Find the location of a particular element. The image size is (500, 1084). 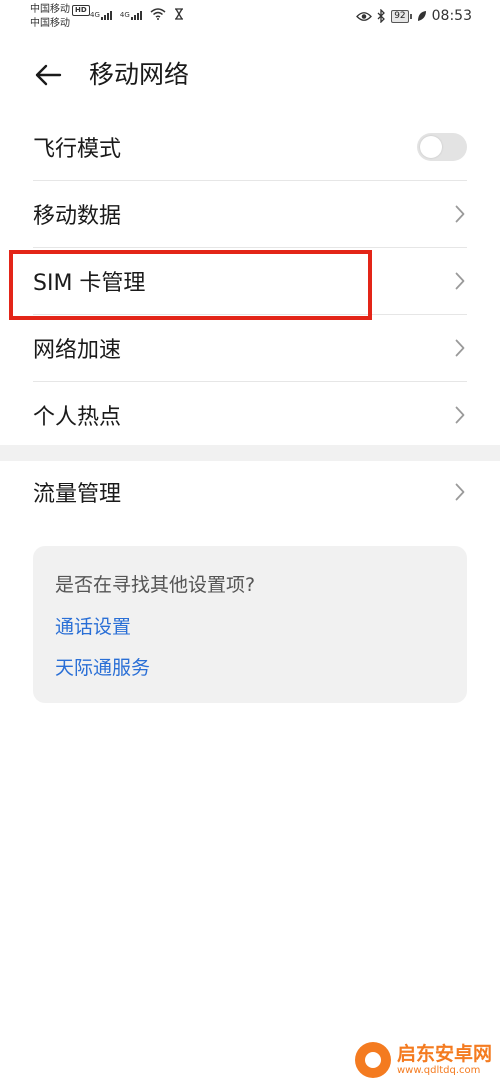

airplane-mode-toggle is located at coordinates (442, 147).